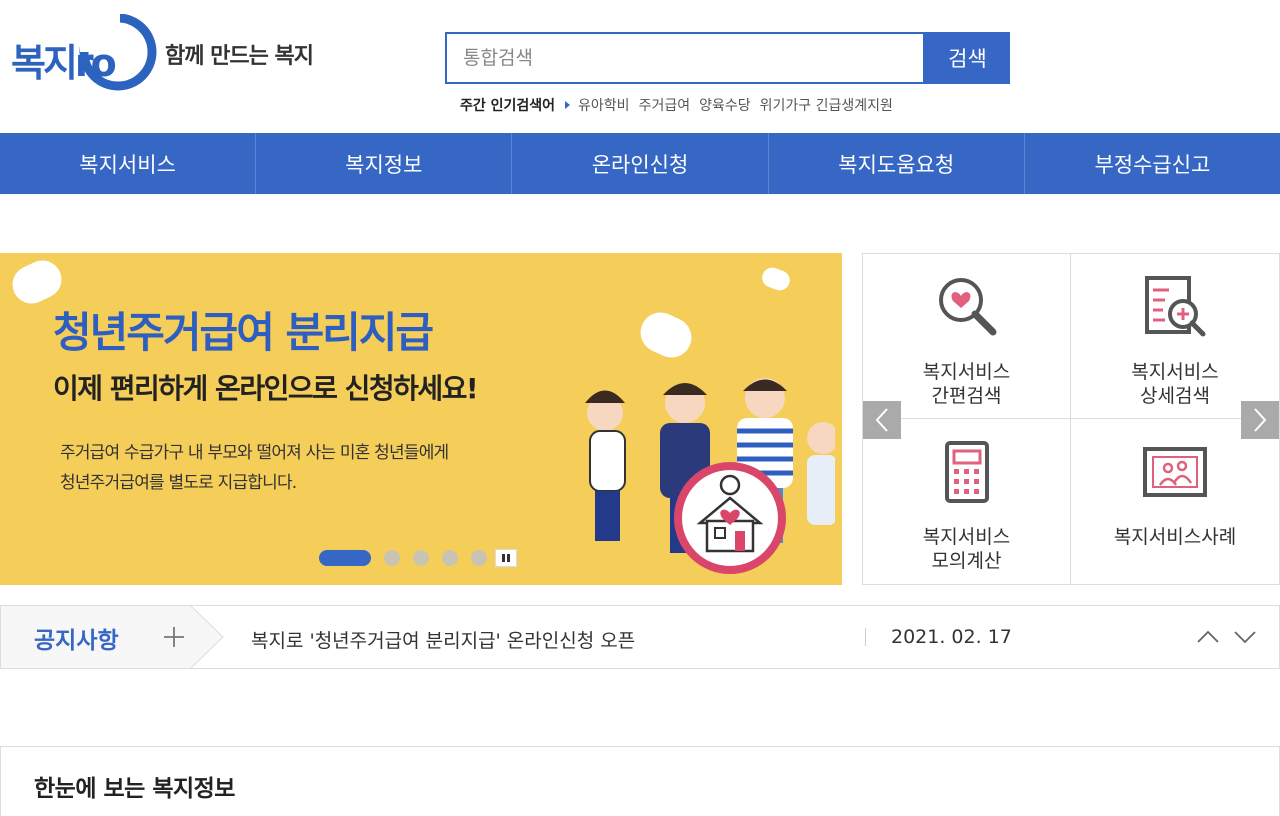  Describe the element at coordinates (1175, 501) in the screenshot. I see `quick-menu-case-studies: 복지서비스사례` at that location.